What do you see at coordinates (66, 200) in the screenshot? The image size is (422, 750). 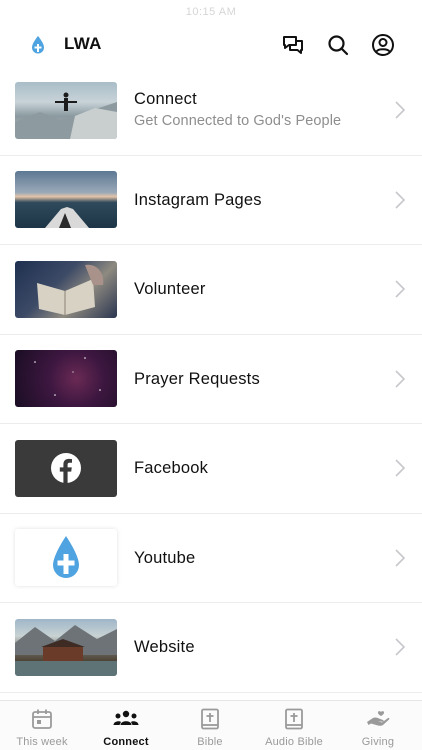 I see `instagram-thumbnail` at bounding box center [66, 200].